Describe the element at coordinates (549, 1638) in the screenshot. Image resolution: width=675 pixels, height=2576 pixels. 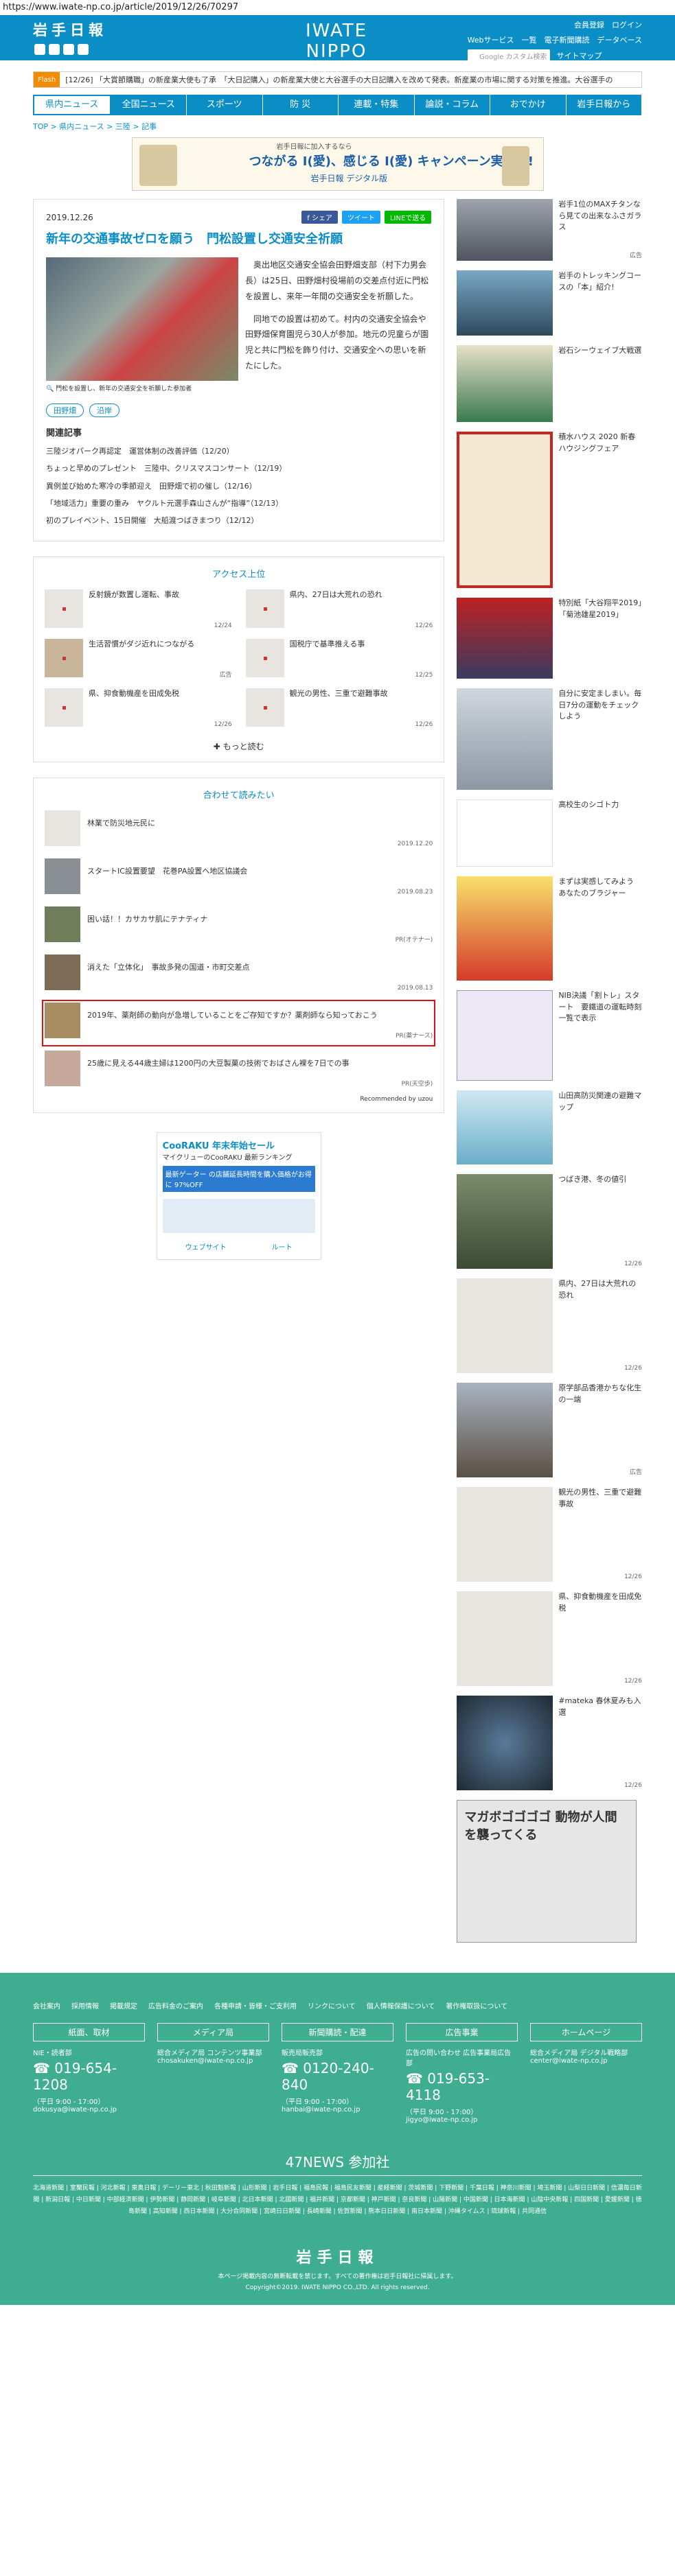
I see `side-item: 県、抑食動機産を田成免税 12/26` at that location.